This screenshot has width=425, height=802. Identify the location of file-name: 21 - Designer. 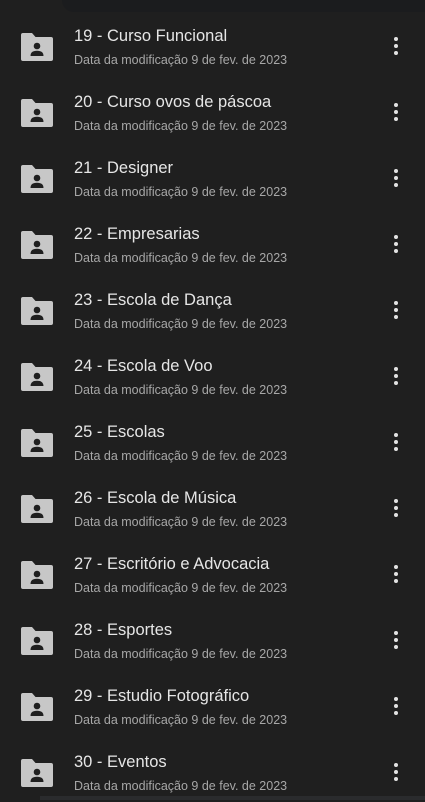
(123, 168).